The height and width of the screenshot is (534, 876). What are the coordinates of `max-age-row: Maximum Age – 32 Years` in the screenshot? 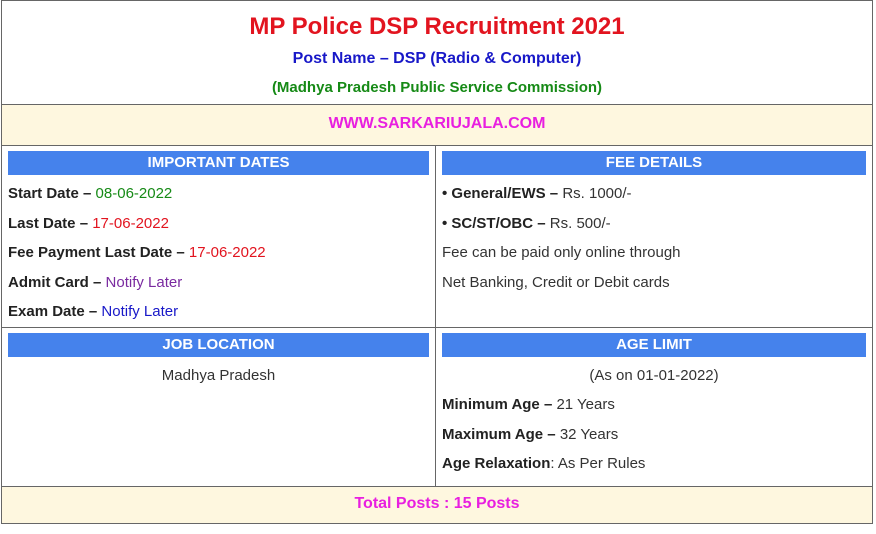 It's located at (654, 435).